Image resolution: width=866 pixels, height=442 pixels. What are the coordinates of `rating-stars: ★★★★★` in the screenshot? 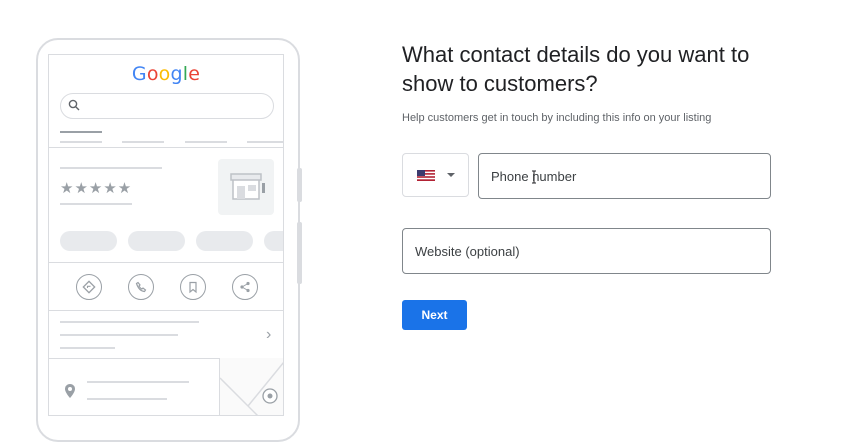 It's located at (96, 188).